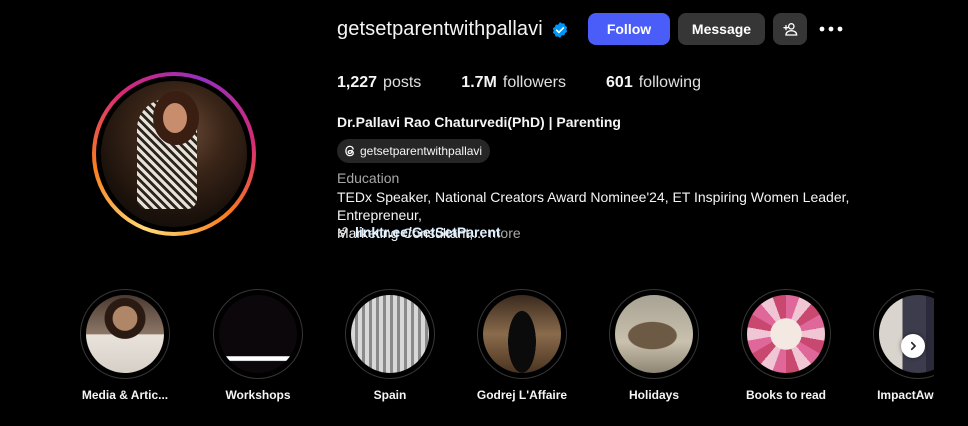  Describe the element at coordinates (560, 30) in the screenshot. I see `verified-badge-icon` at that location.